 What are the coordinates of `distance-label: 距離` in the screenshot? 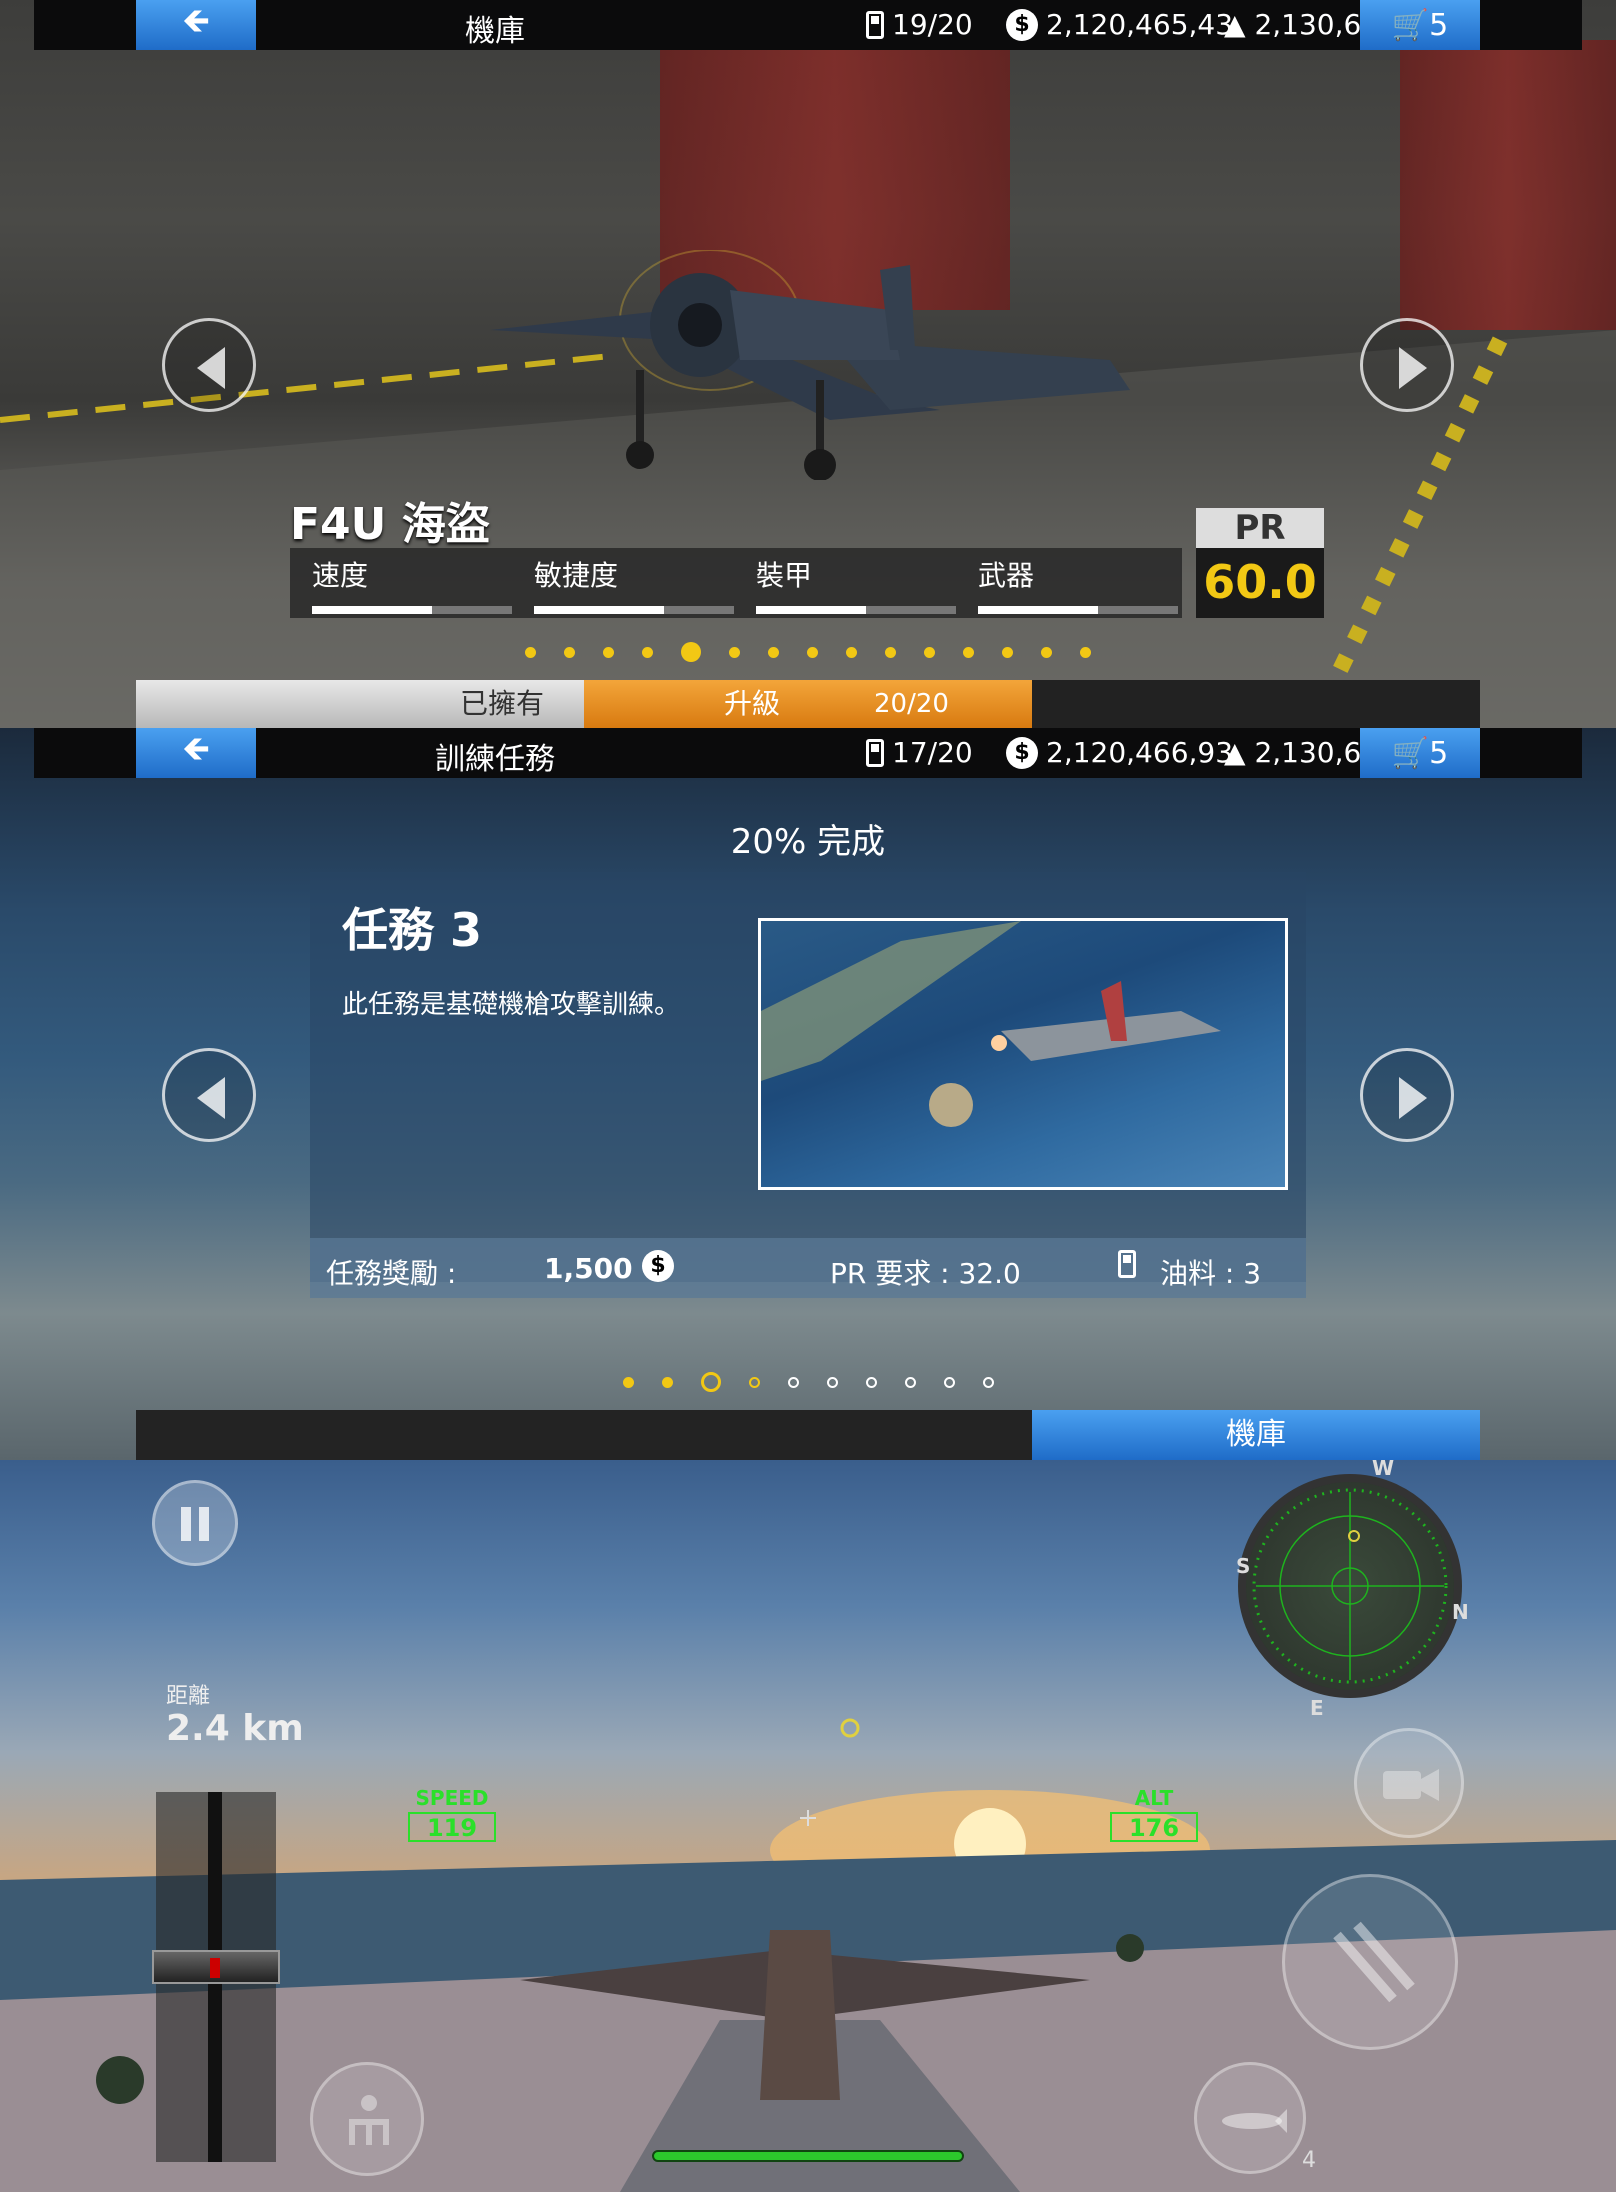 It's located at (188, 1696).